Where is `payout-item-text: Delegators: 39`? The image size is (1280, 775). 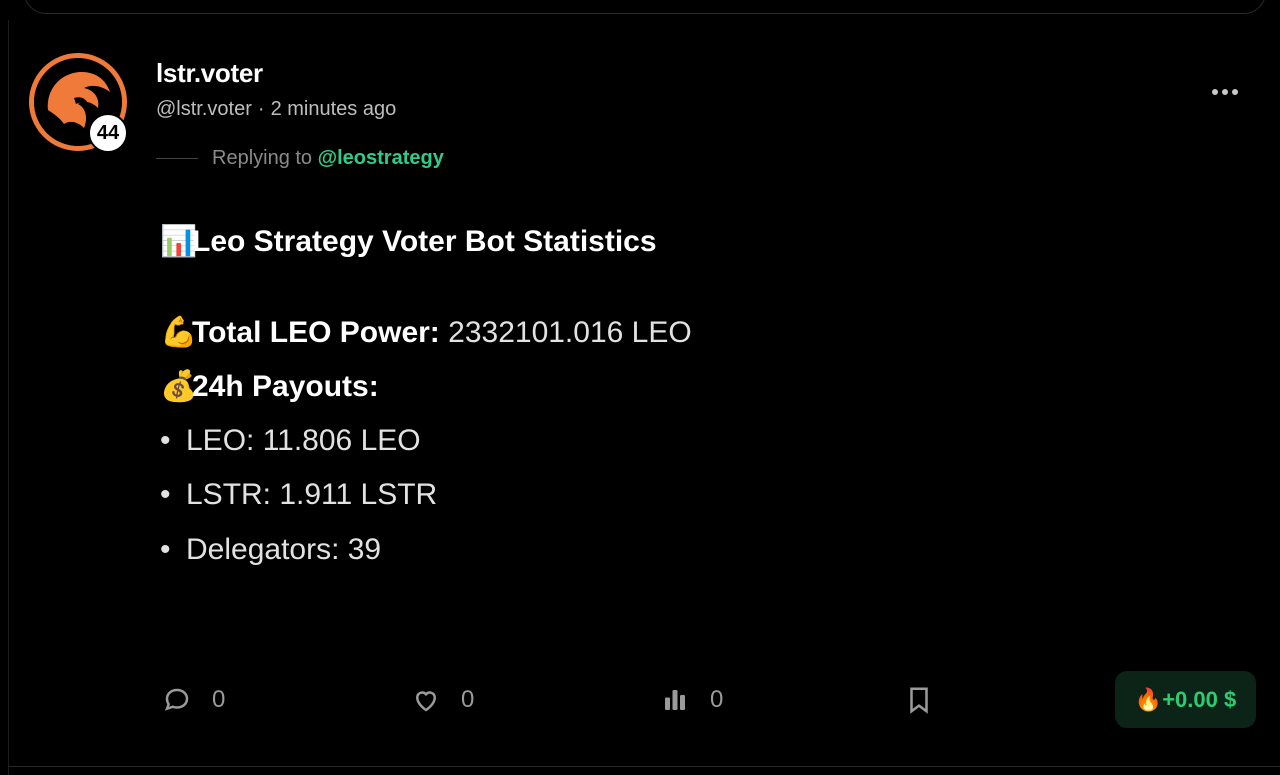 payout-item-text: Delegators: 39 is located at coordinates (284, 549).